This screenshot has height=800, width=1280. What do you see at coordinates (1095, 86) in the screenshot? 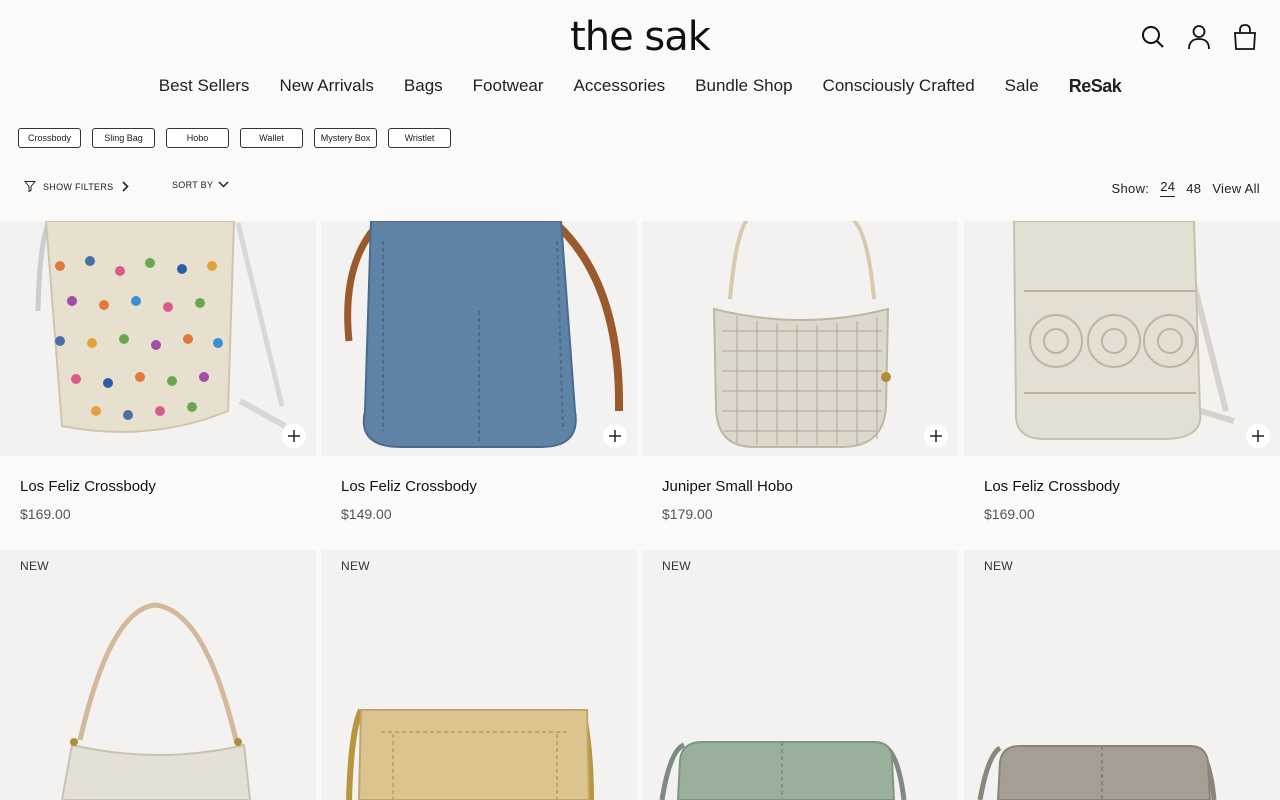
I see `nav-resak: ReSak` at bounding box center [1095, 86].